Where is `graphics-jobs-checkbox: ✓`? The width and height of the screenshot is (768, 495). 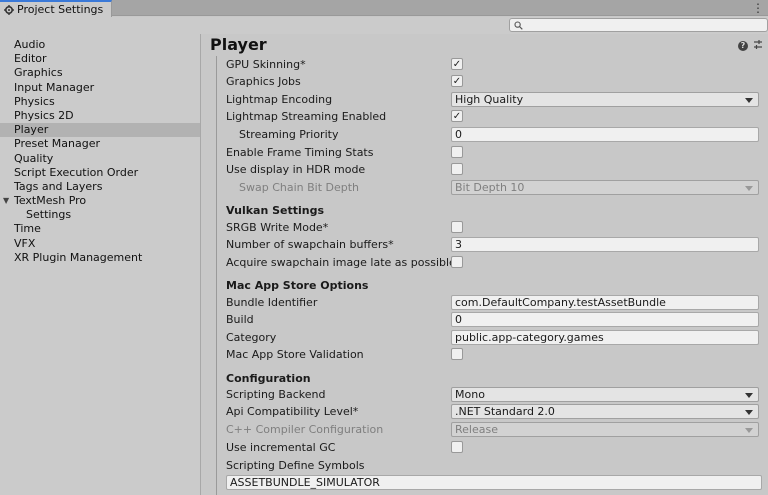
graphics-jobs-checkbox: ✓ is located at coordinates (457, 81).